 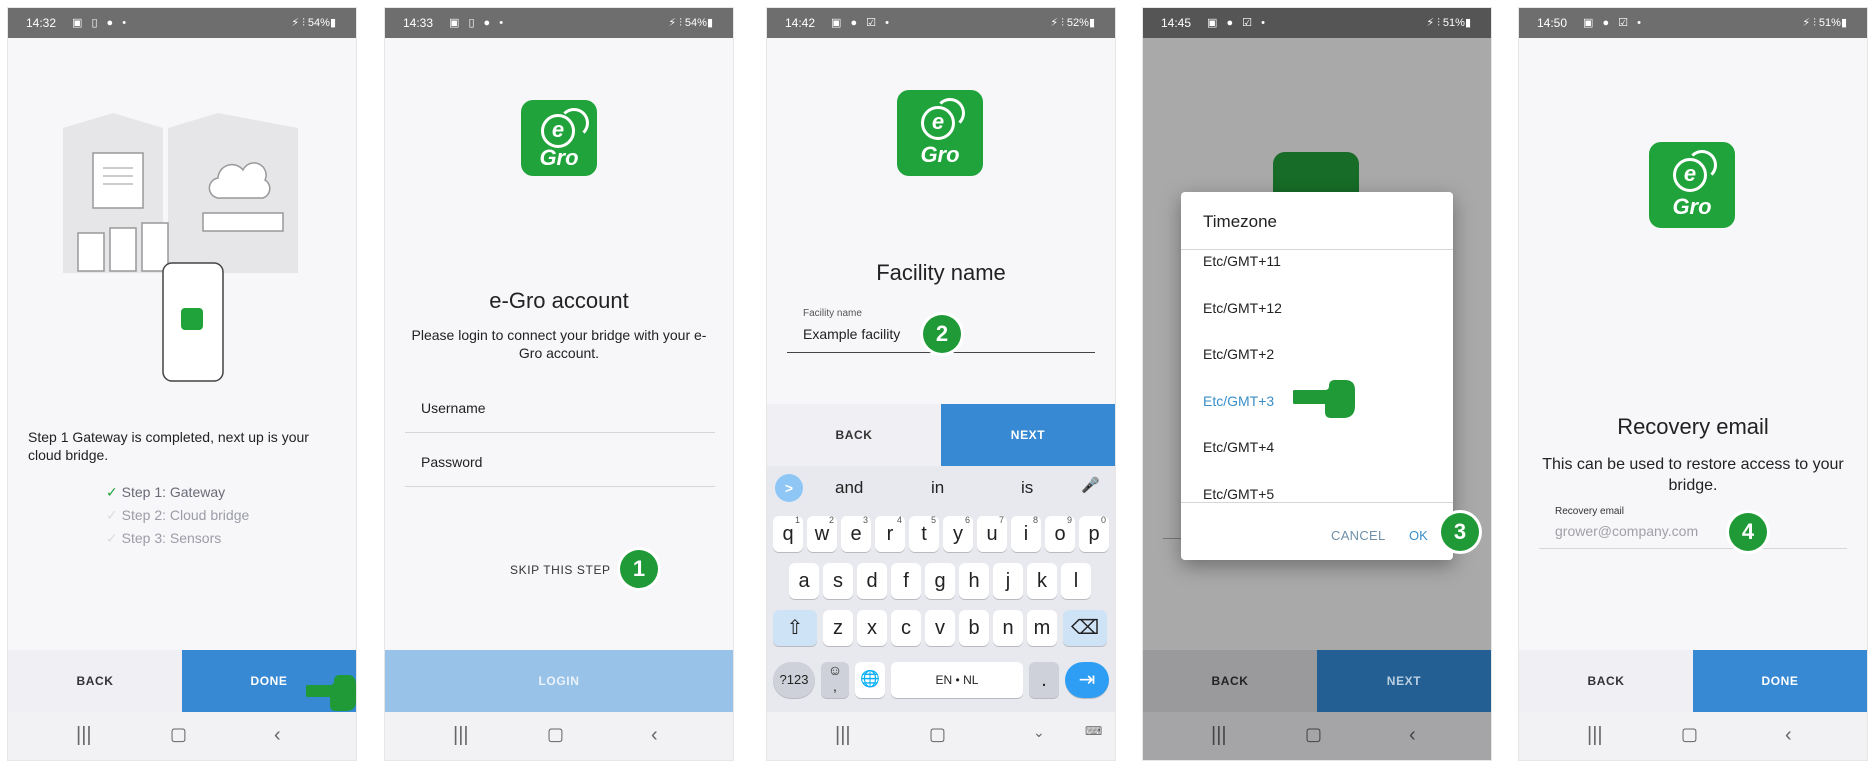 What do you see at coordinates (822, 533) in the screenshot?
I see `key-w: w2` at bounding box center [822, 533].